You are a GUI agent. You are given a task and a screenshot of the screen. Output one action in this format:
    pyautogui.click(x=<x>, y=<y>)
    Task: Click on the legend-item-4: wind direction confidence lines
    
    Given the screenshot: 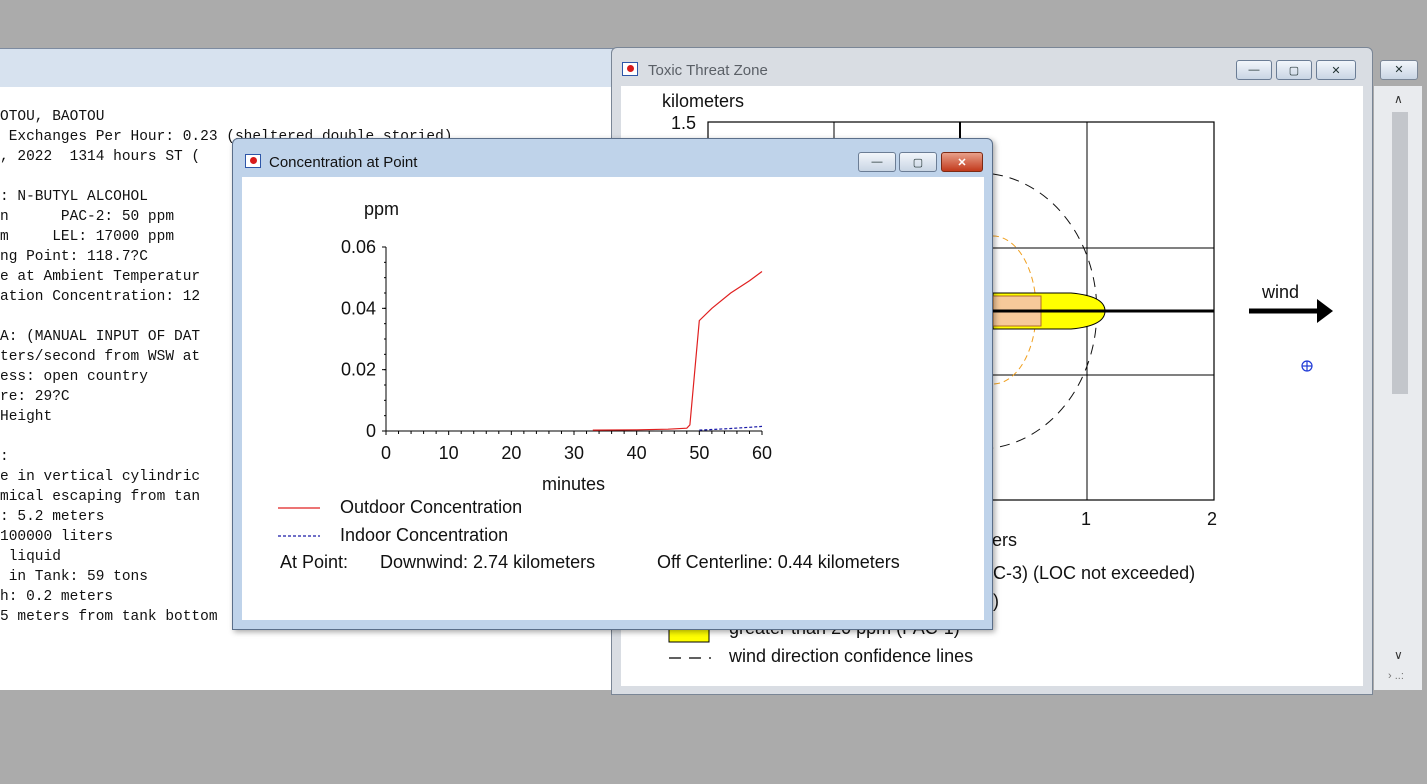 What is the action you would take?
    pyautogui.click(x=851, y=656)
    